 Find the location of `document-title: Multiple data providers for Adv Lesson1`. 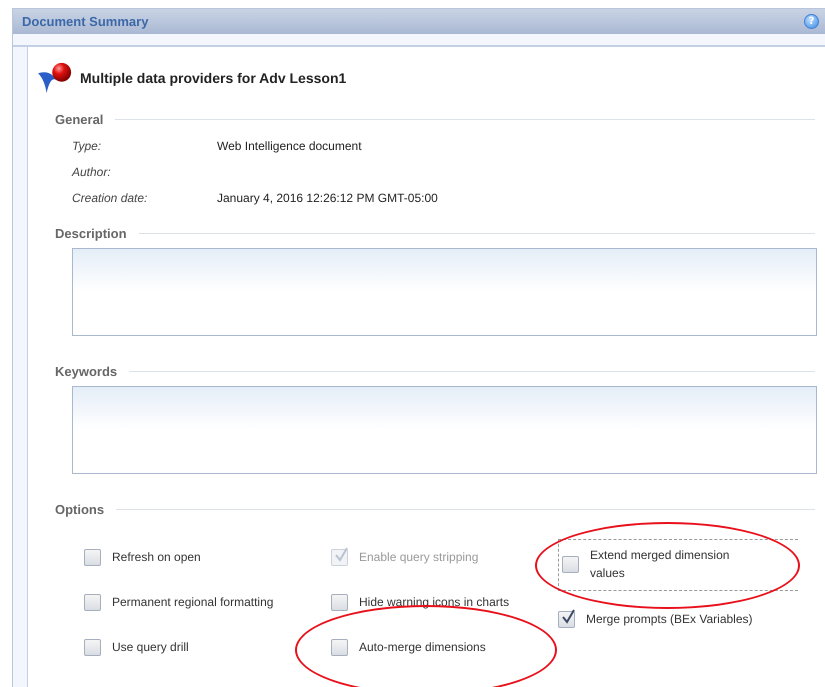

document-title: Multiple data providers for Adv Lesson1 is located at coordinates (213, 78).